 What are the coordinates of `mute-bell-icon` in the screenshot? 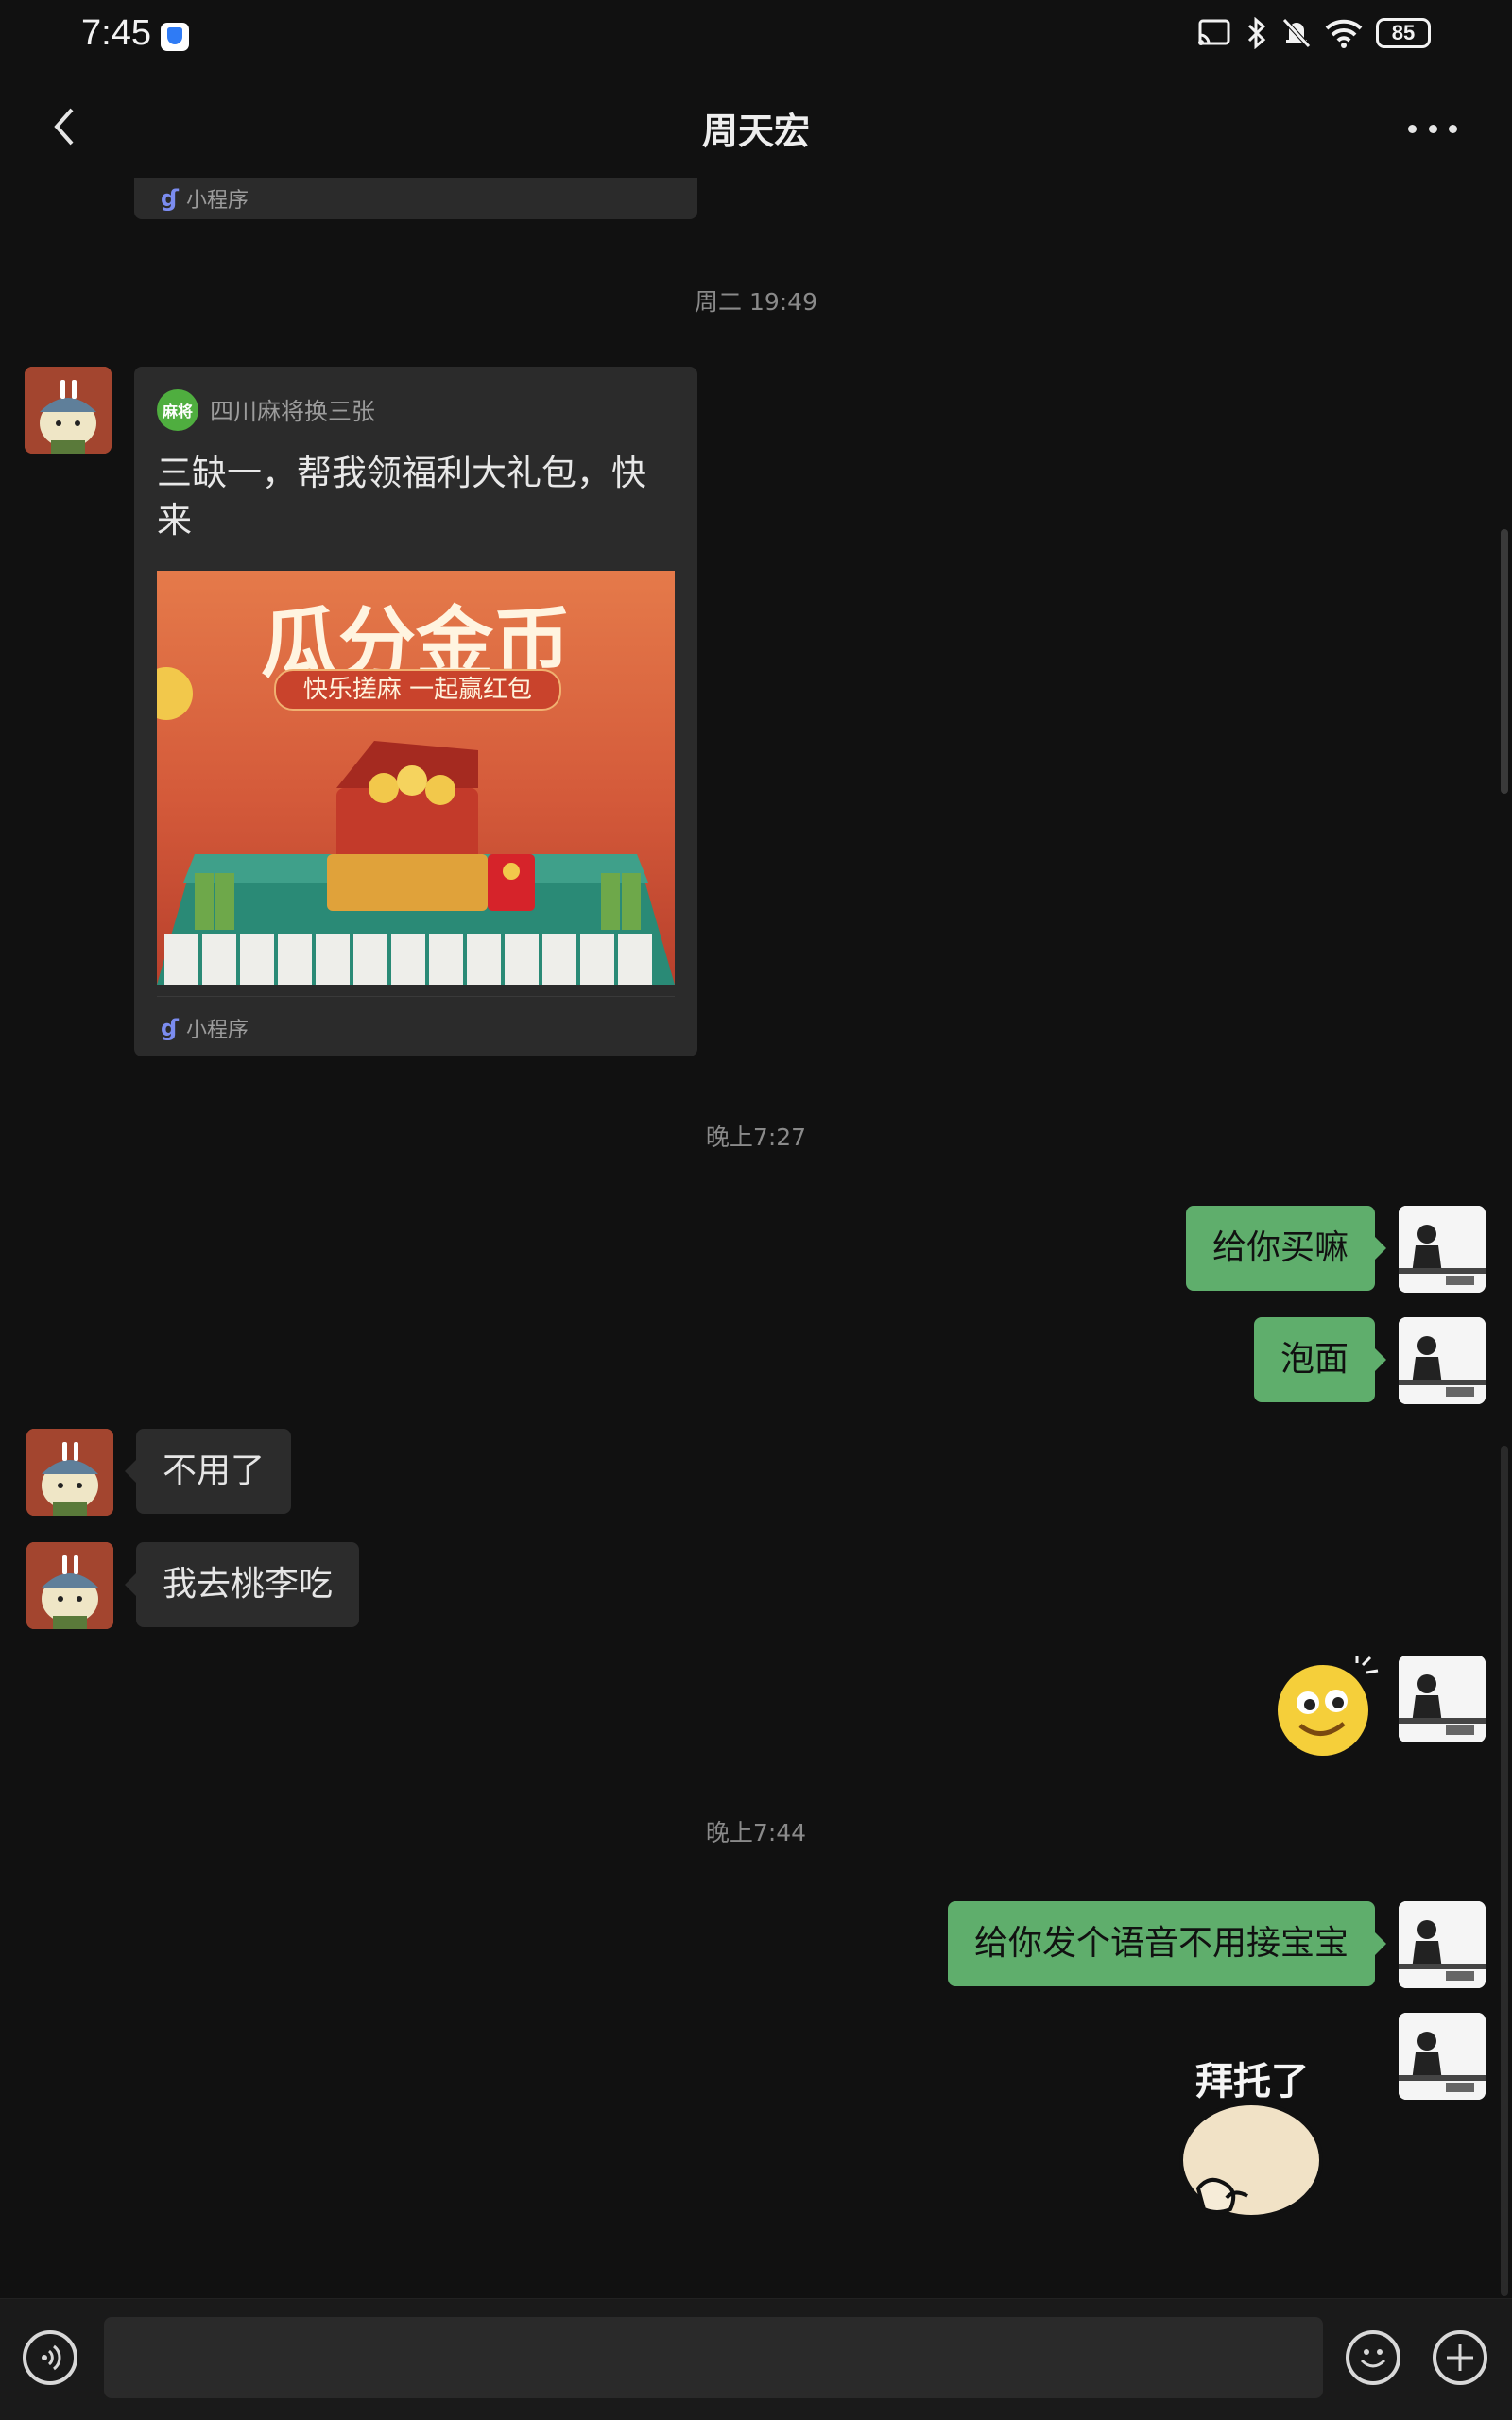 It's located at (1296, 33).